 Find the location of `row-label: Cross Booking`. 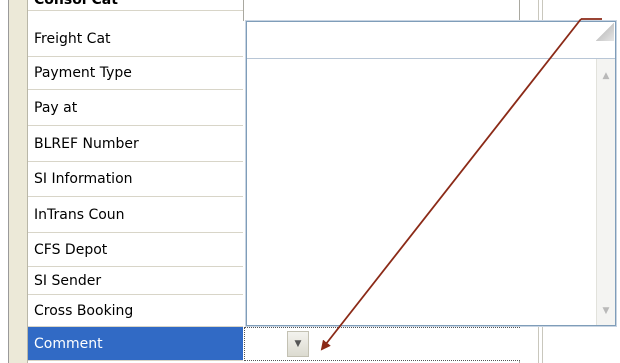

row-label: Cross Booking is located at coordinates (84, 310).